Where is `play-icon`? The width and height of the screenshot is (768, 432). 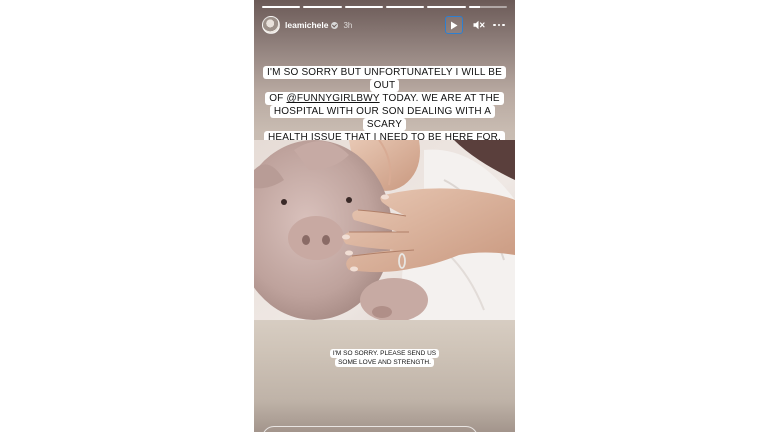 play-icon is located at coordinates (454, 25).